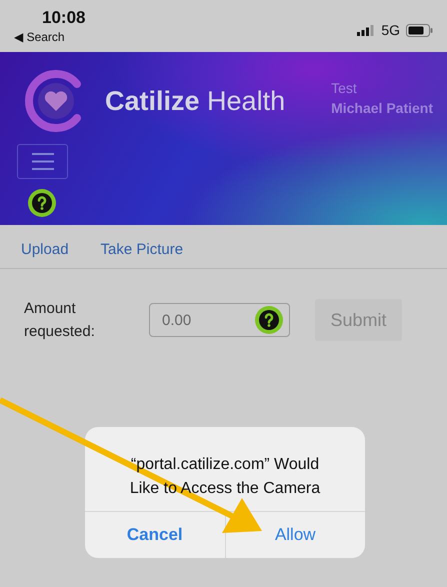  What do you see at coordinates (419, 30) in the screenshot?
I see `battery-icon` at bounding box center [419, 30].